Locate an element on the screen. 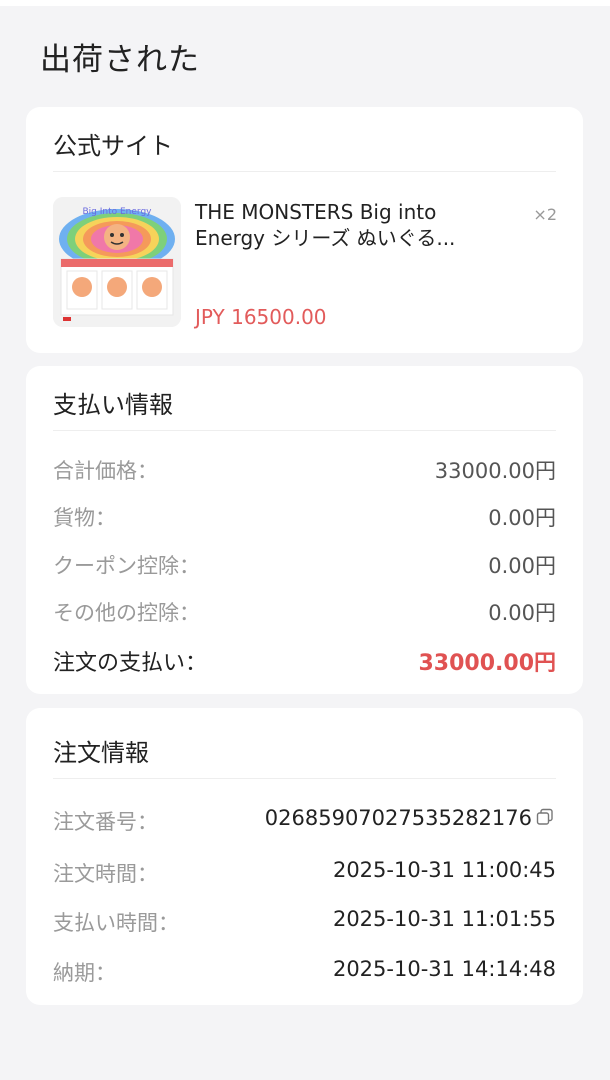 This screenshot has height=1080, width=610. order-time-row: 注文時間： 2025-10-31 11:00:45 is located at coordinates (304, 873).